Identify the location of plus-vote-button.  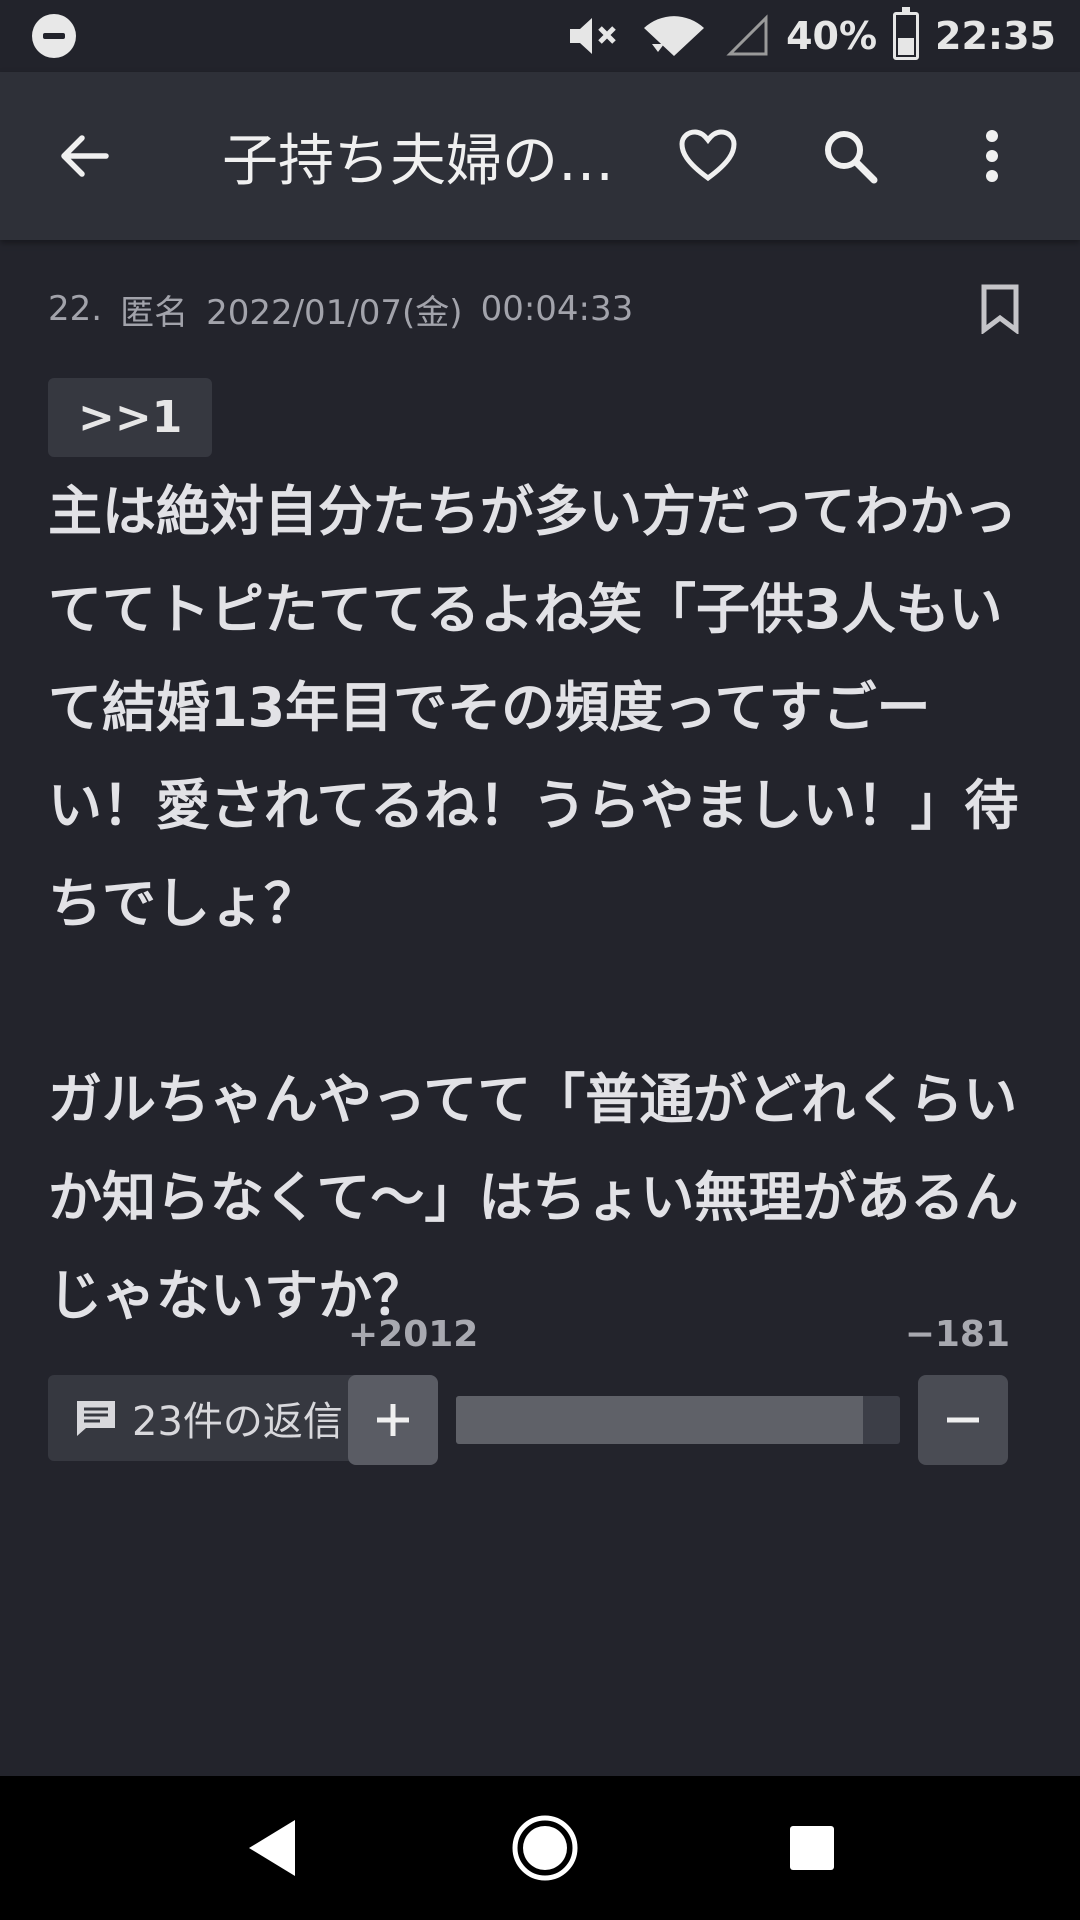
(393, 1420).